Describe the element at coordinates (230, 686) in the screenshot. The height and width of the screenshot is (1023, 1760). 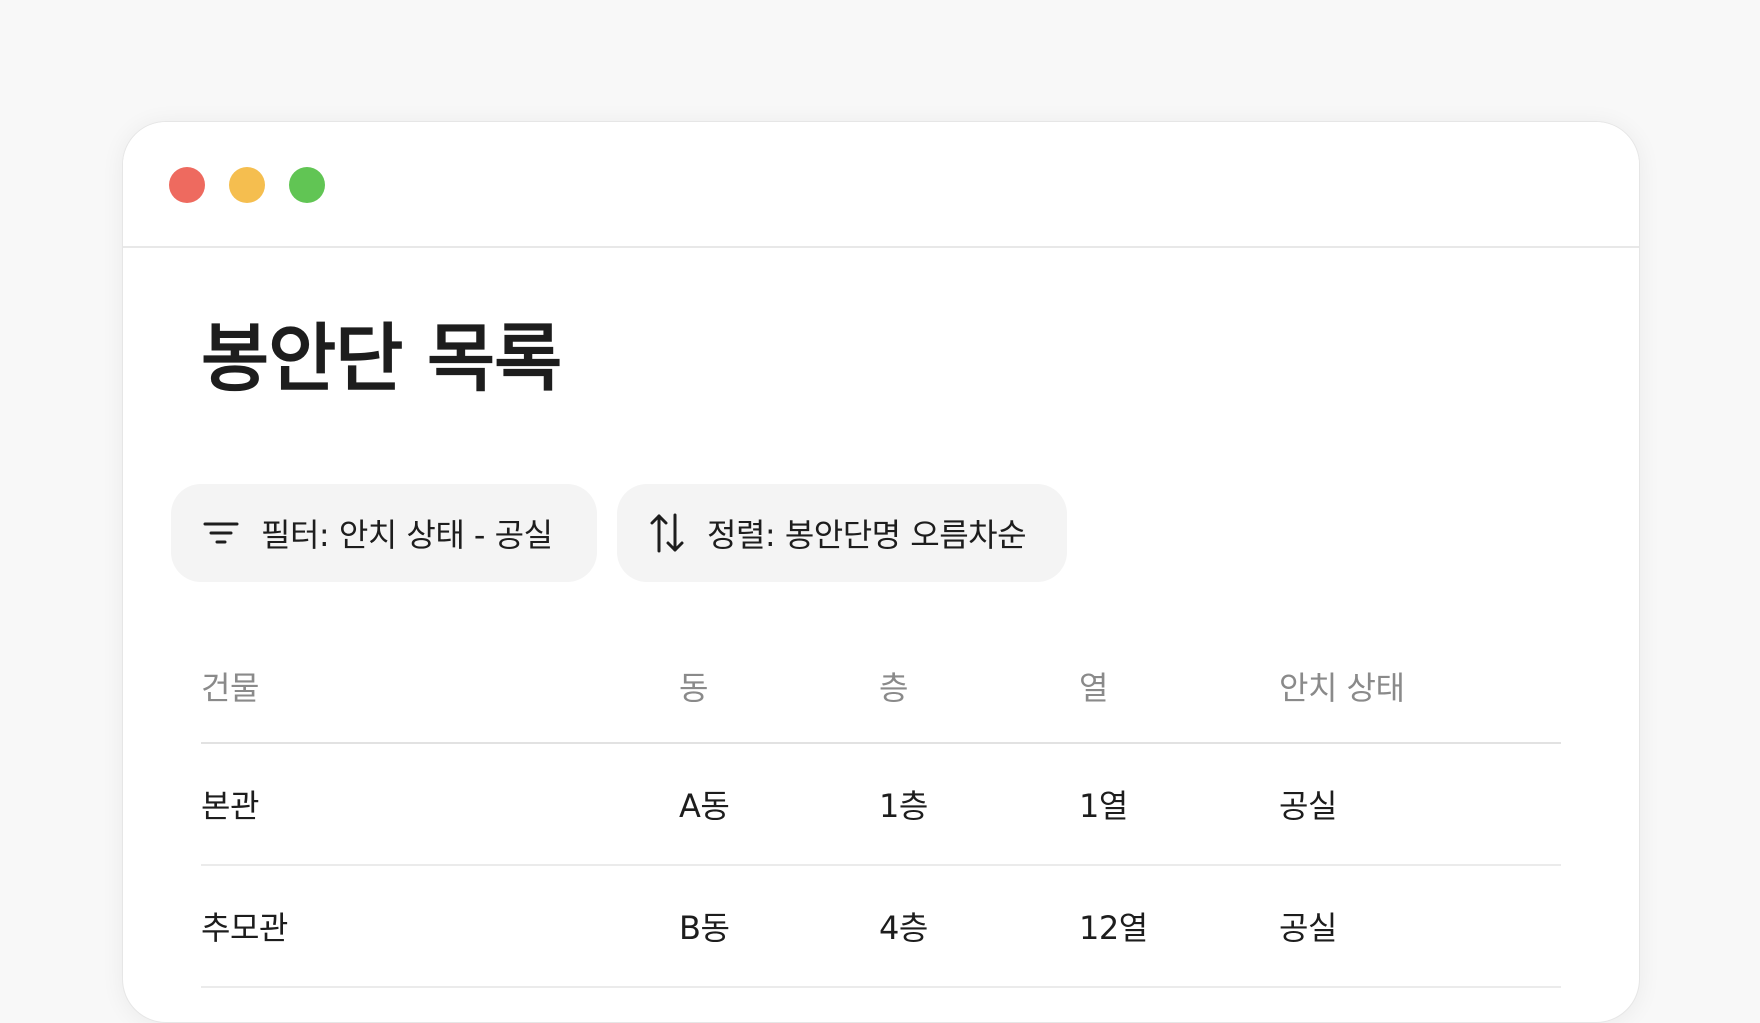
I see `column-header-building: 건물` at that location.